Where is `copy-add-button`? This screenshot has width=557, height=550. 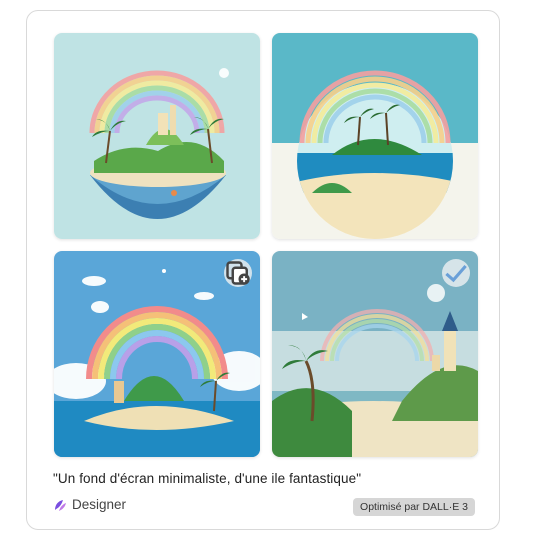
copy-add-button is located at coordinates (238, 273).